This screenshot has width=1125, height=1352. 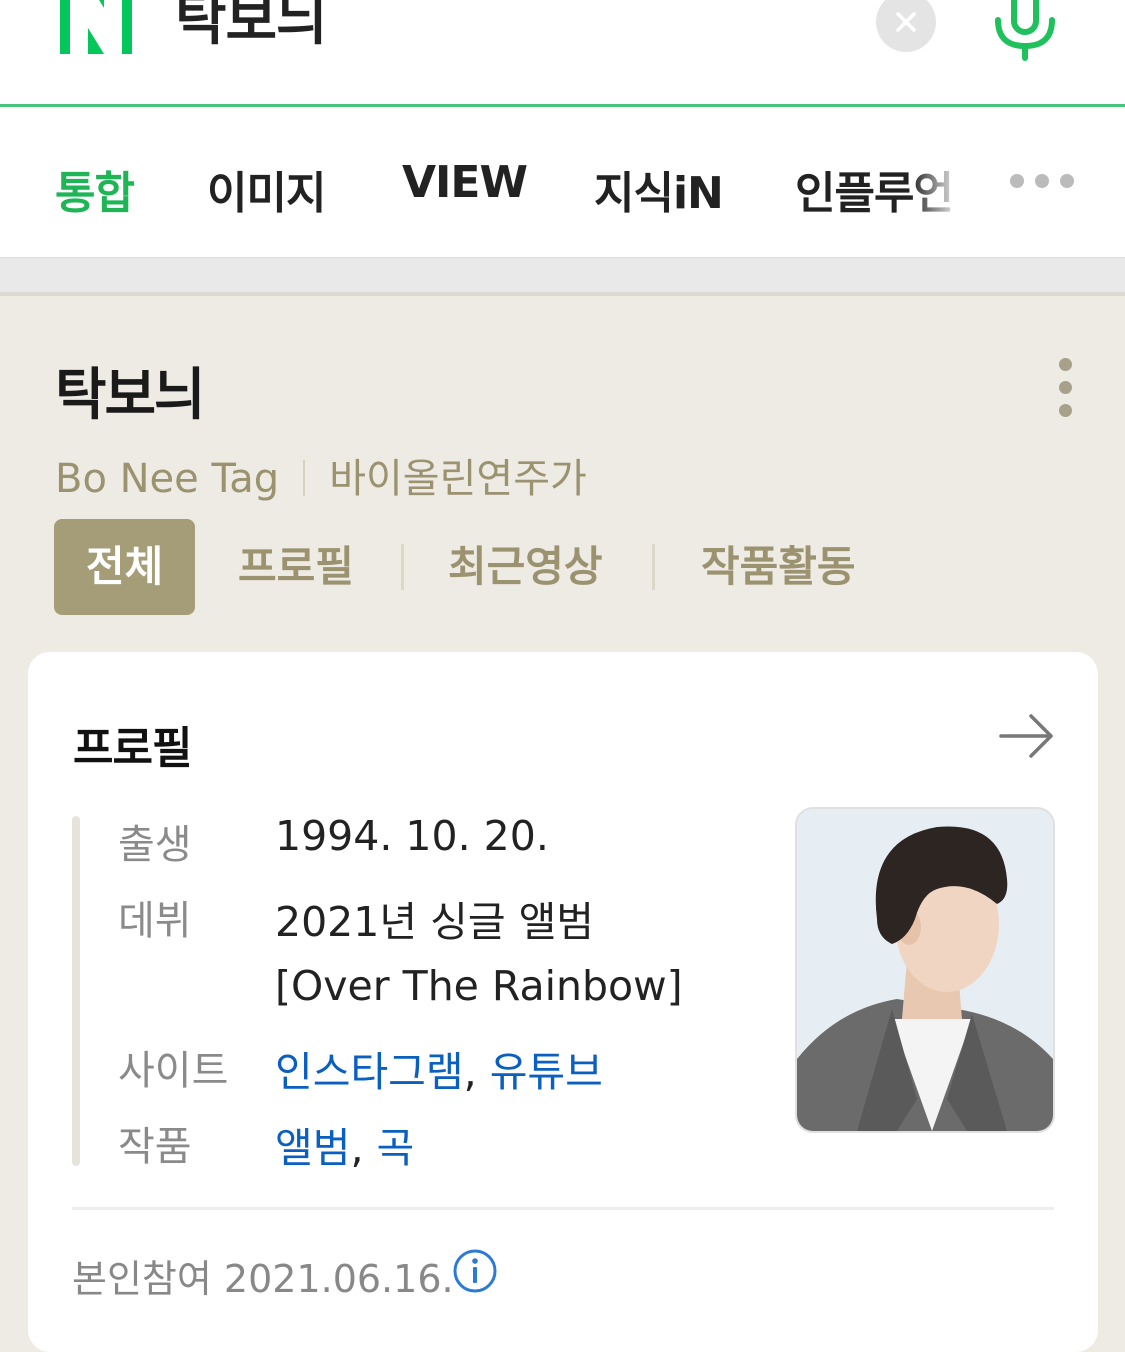 I want to click on voice-search-button, so click(x=1025, y=31).